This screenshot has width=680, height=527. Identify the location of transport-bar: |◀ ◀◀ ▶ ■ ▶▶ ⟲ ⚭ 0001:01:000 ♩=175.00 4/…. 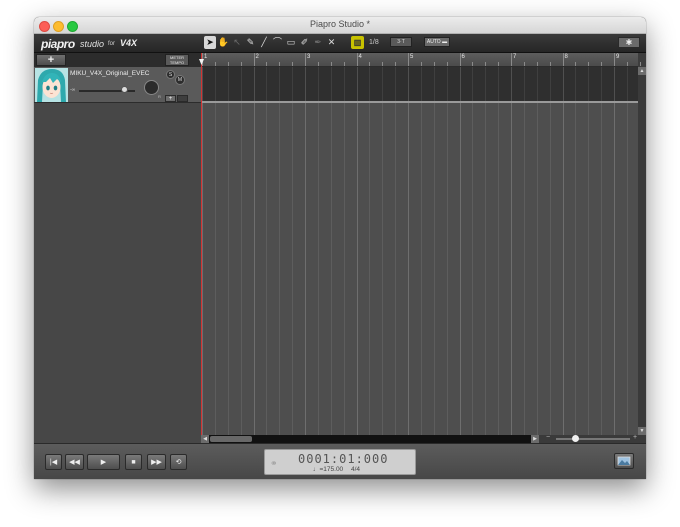
(340, 461).